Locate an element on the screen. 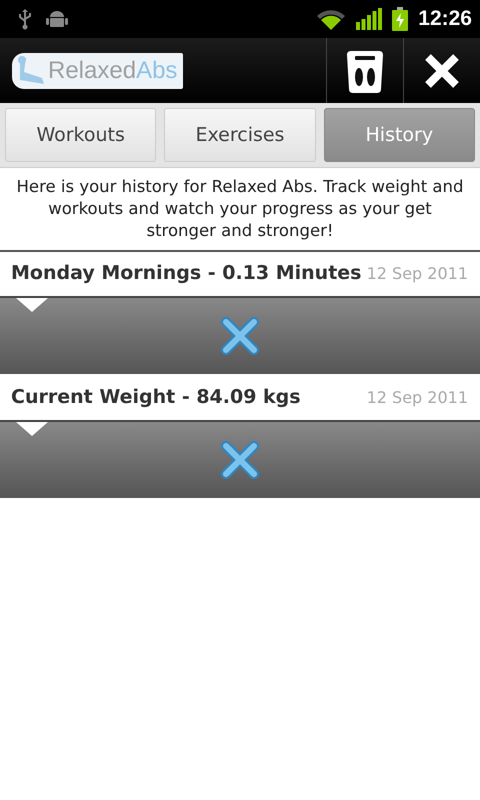 The width and height of the screenshot is (480, 800). wifi-icon is located at coordinates (331, 19).